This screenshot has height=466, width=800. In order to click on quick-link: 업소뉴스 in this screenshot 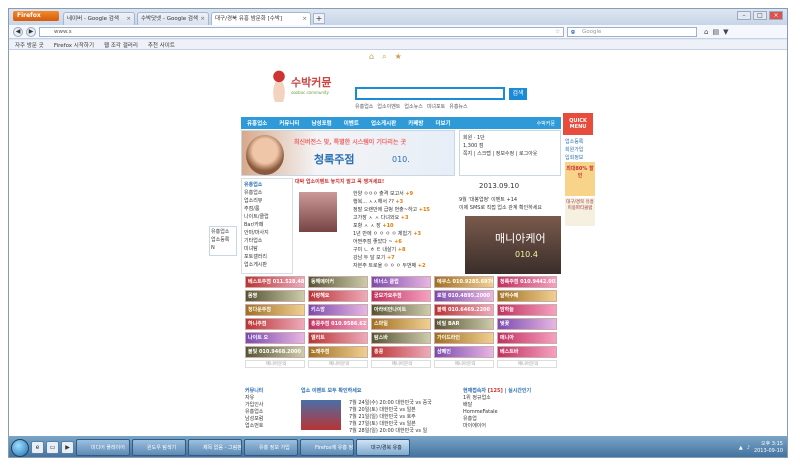, I will do `click(413, 106)`.